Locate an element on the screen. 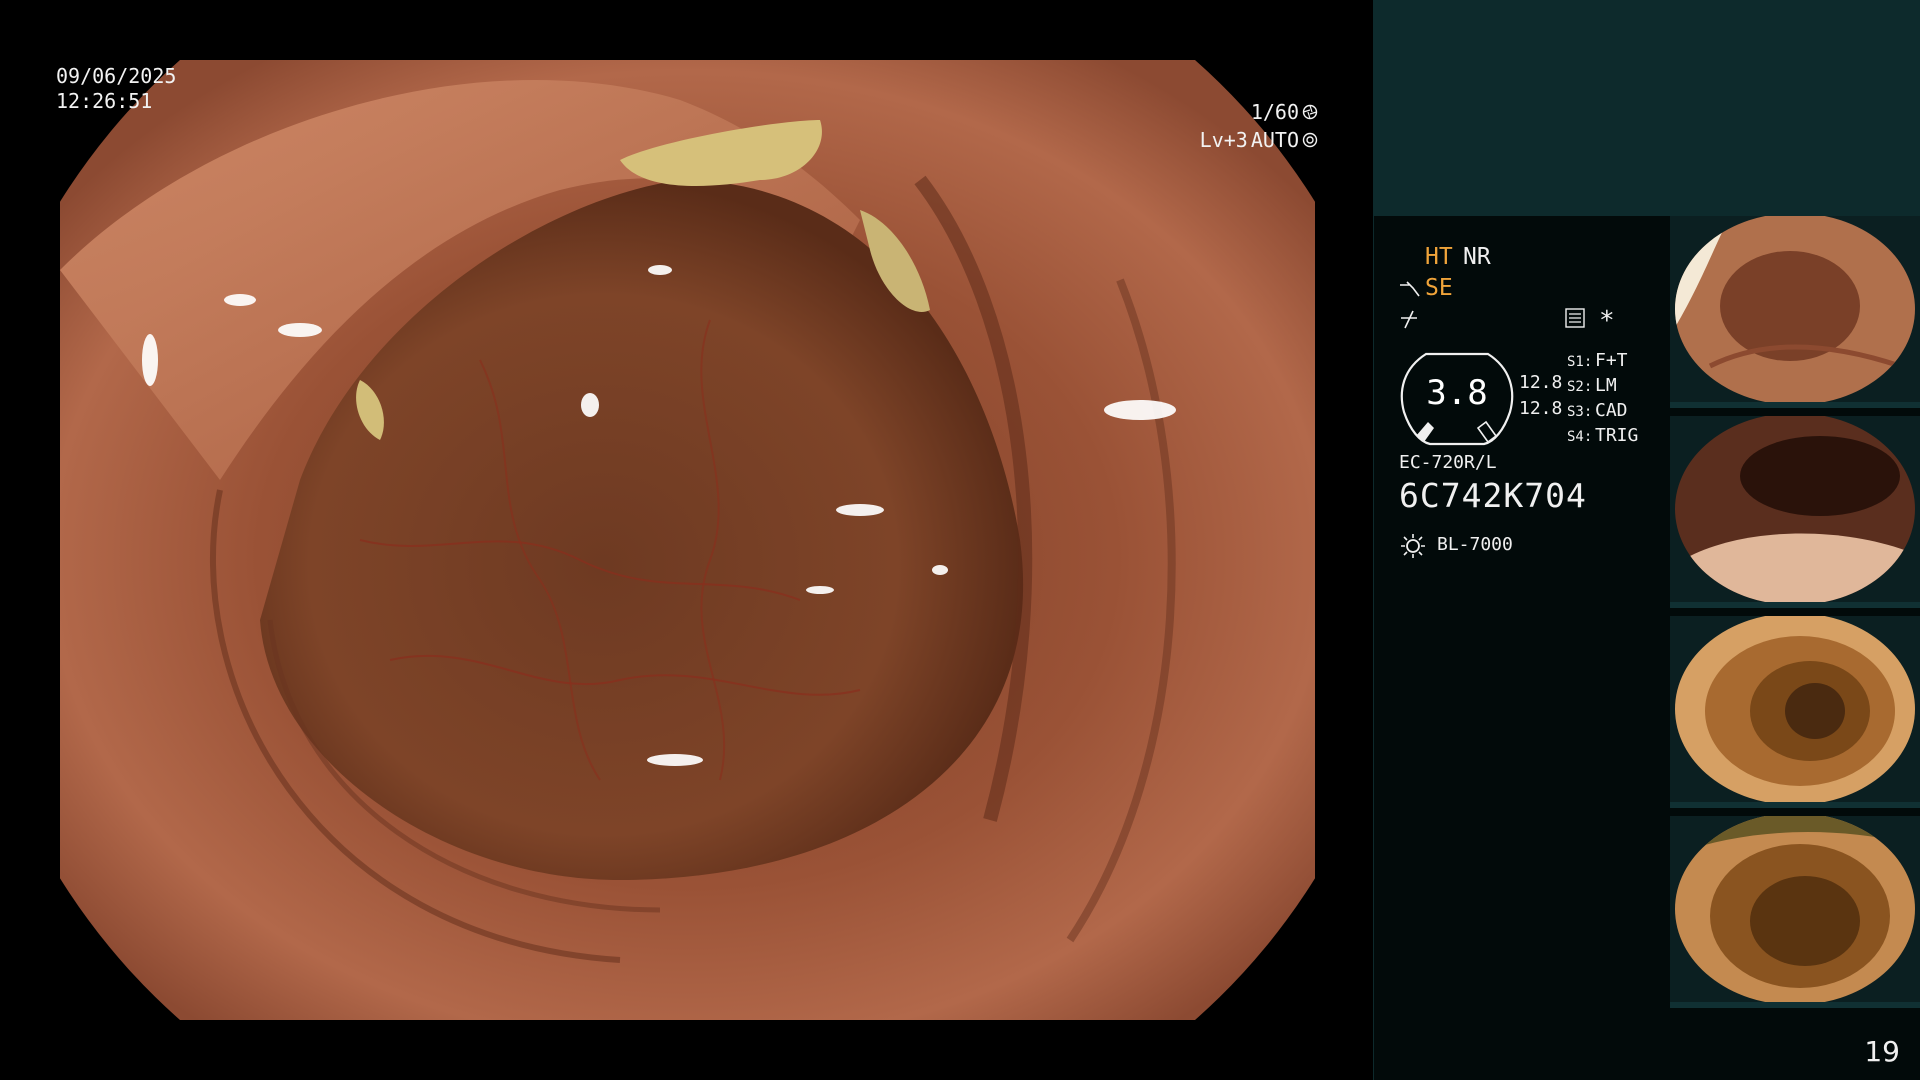 The height and width of the screenshot is (1080, 1920). asterisk-marker: * is located at coordinates (1607, 321).